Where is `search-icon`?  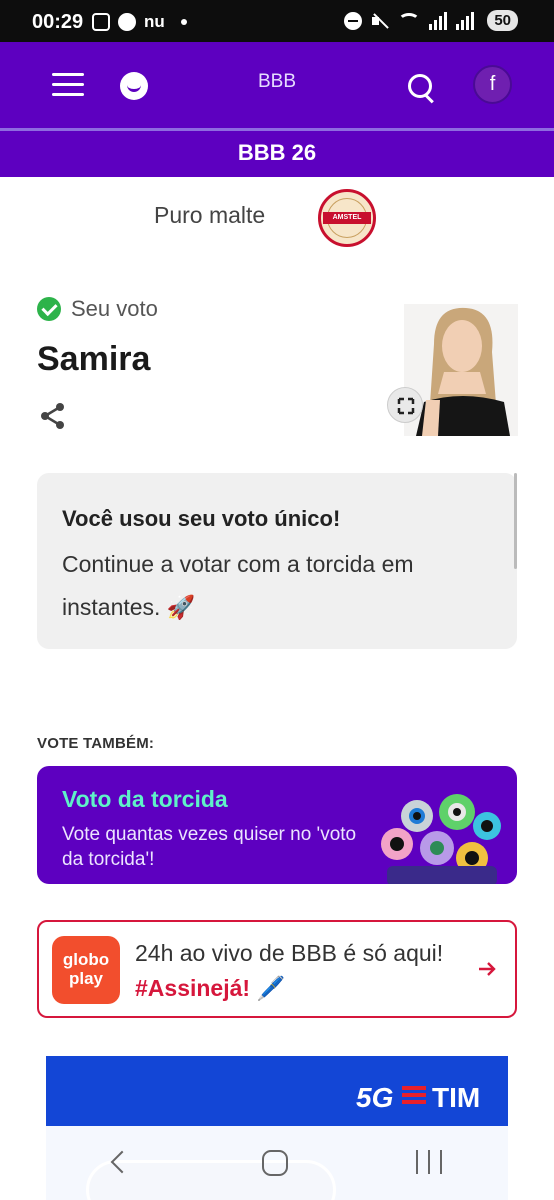 search-icon is located at coordinates (421, 87).